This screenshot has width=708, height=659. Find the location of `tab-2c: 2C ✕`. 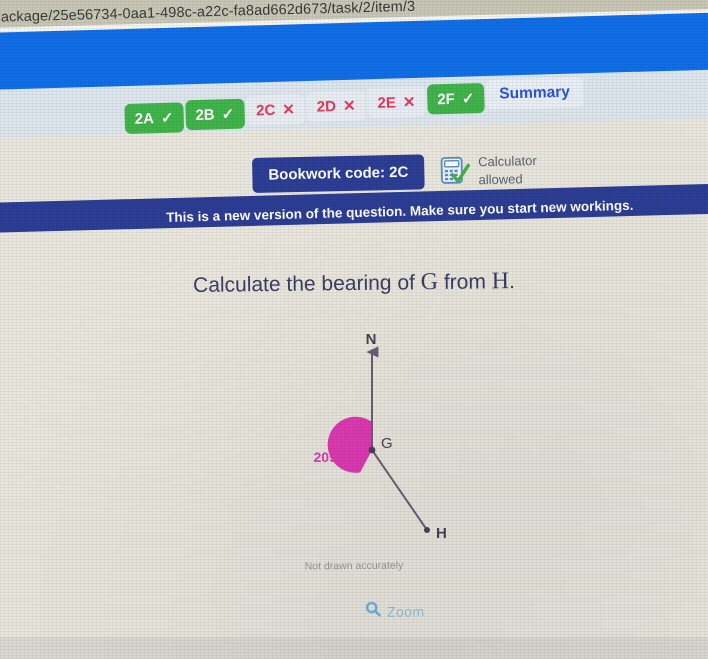

tab-2c: 2C ✕ is located at coordinates (275, 109).